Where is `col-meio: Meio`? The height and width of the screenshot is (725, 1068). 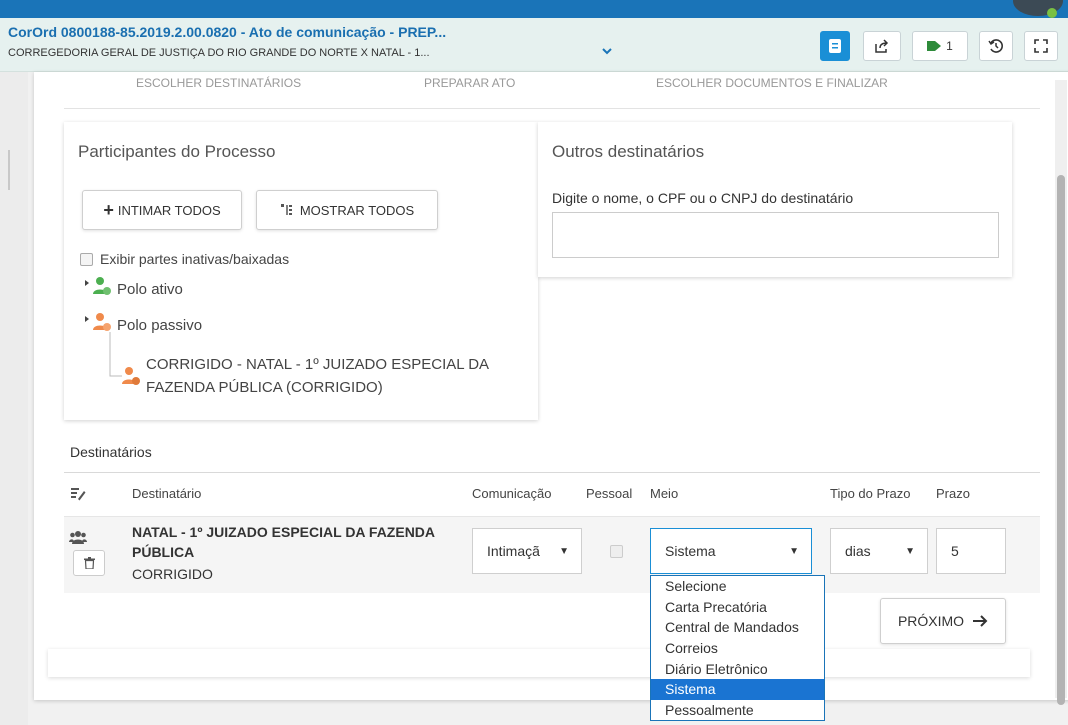
col-meio: Meio is located at coordinates (664, 493).